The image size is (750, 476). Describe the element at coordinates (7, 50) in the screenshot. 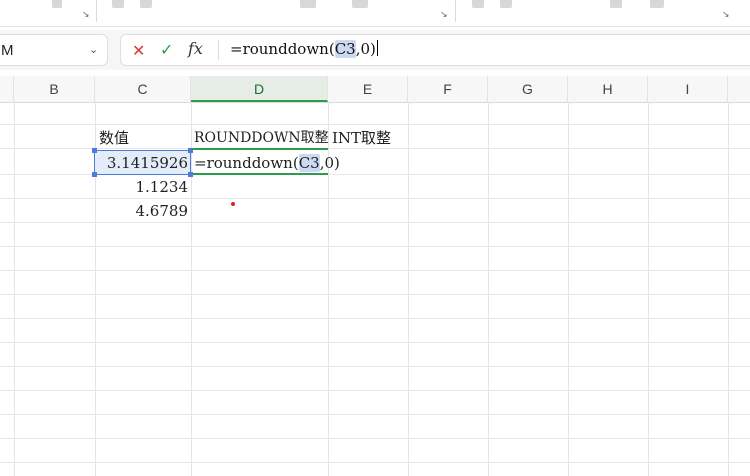

I see `name-box-value: M` at that location.